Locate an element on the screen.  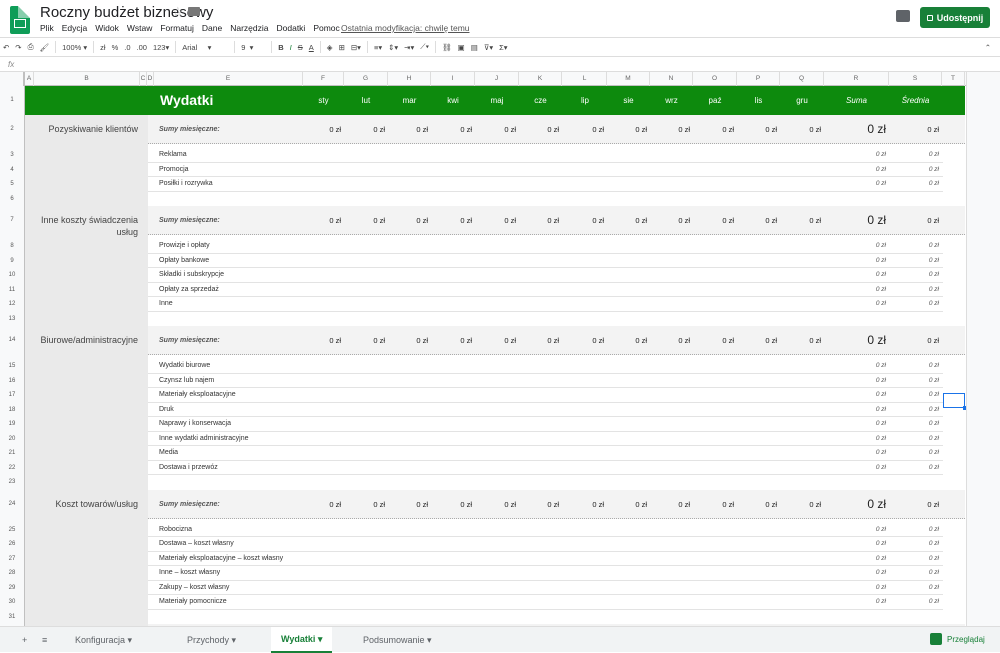
row-header: 2 is located at coordinates (12, 129).